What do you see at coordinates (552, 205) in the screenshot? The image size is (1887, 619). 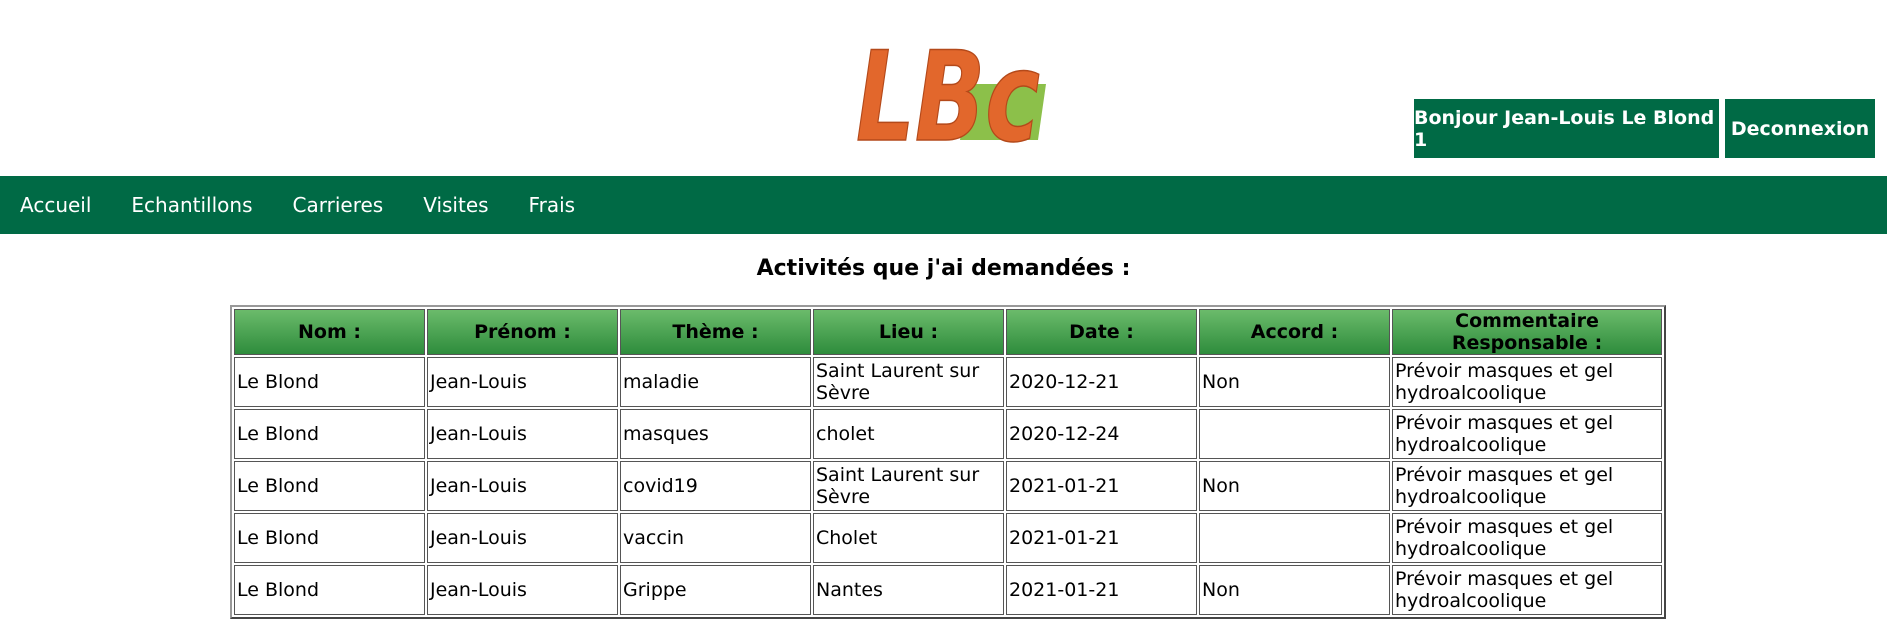 I see `nav-frais: Frais` at bounding box center [552, 205].